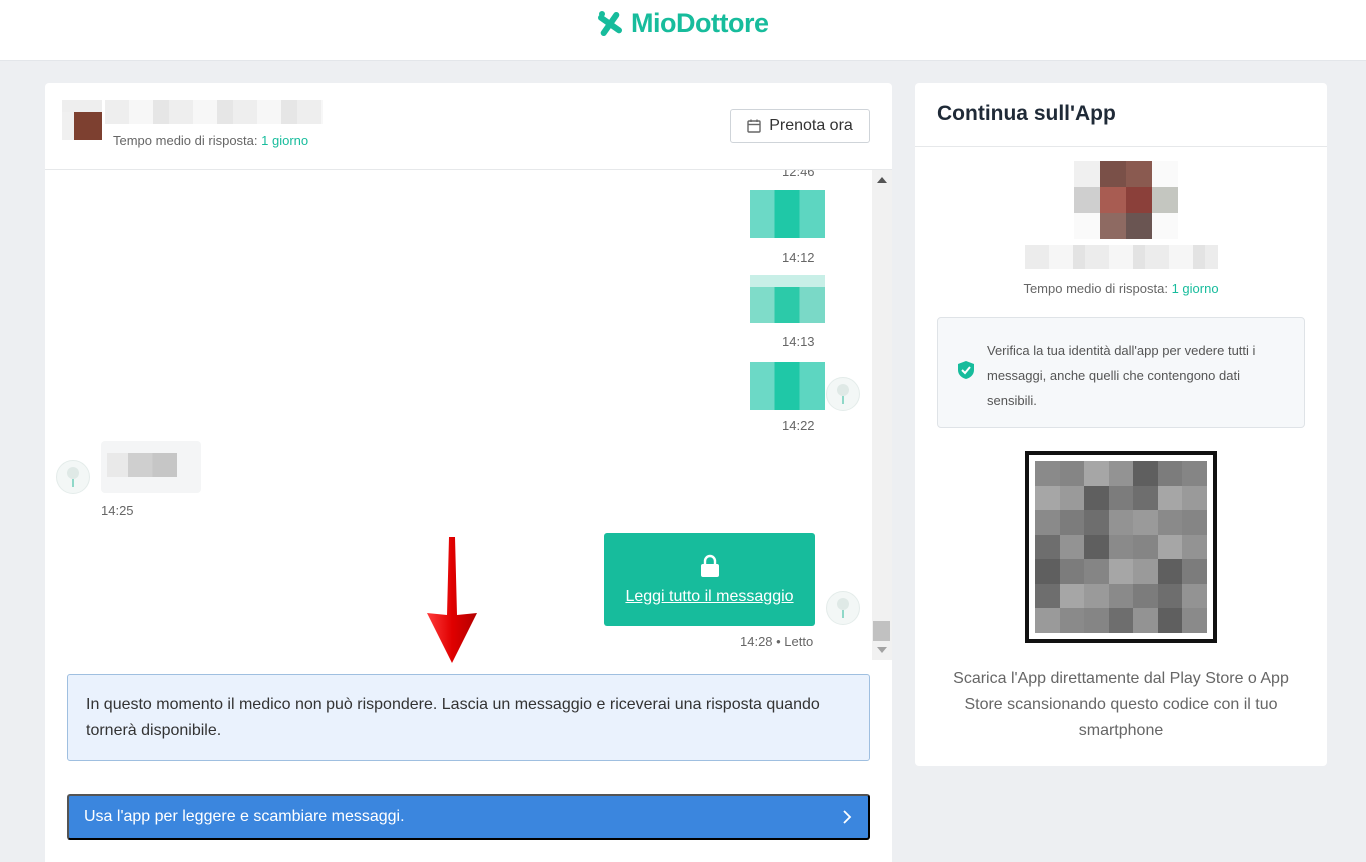 The width and height of the screenshot is (1366, 862). I want to click on qr-code, so click(1121, 547).